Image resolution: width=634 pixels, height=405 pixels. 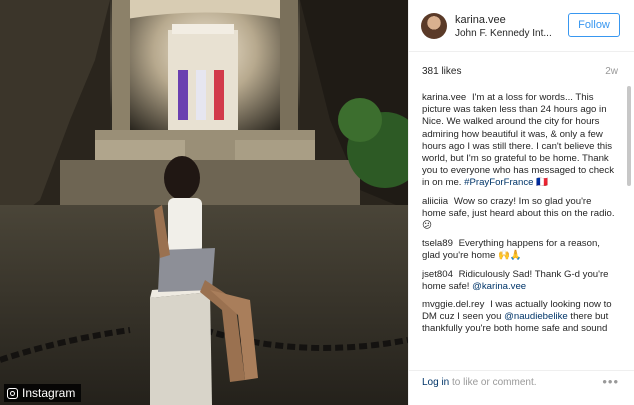 I want to click on instagram-watermark: Instagram, so click(x=43, y=393).